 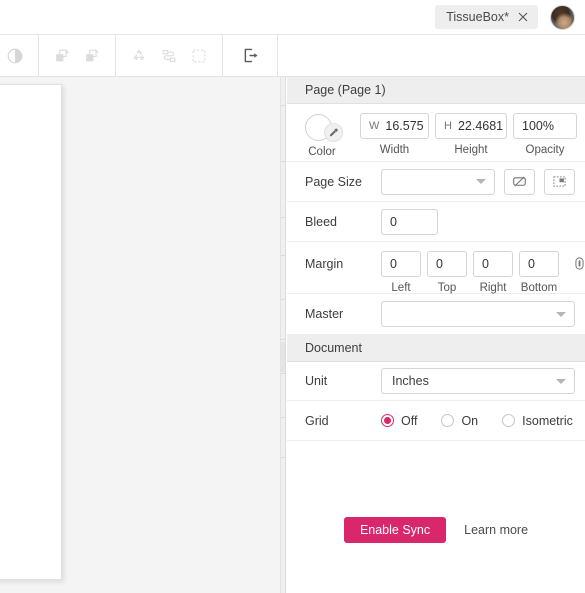 I want to click on grid-option-off-label: Off, so click(x=409, y=420).